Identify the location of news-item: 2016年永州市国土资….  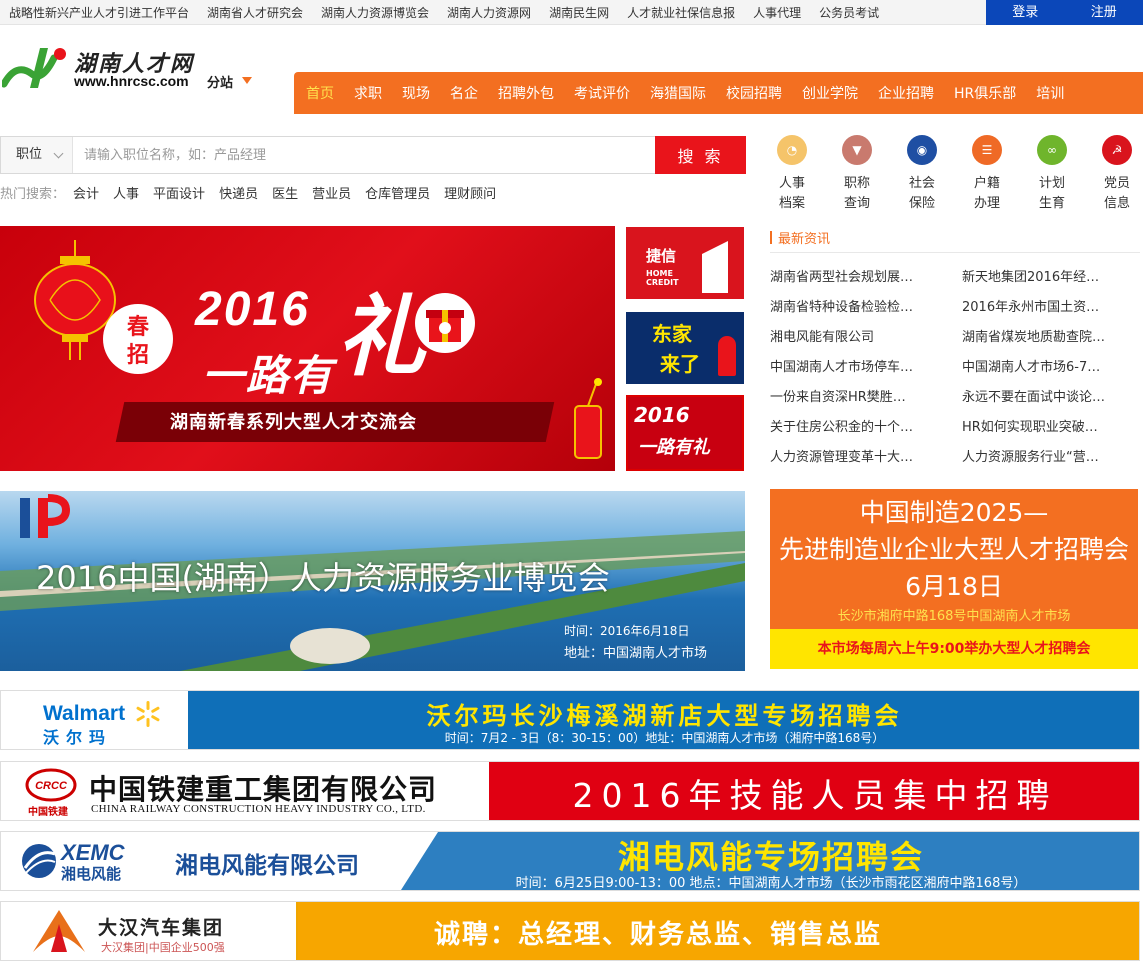
(1051, 305).